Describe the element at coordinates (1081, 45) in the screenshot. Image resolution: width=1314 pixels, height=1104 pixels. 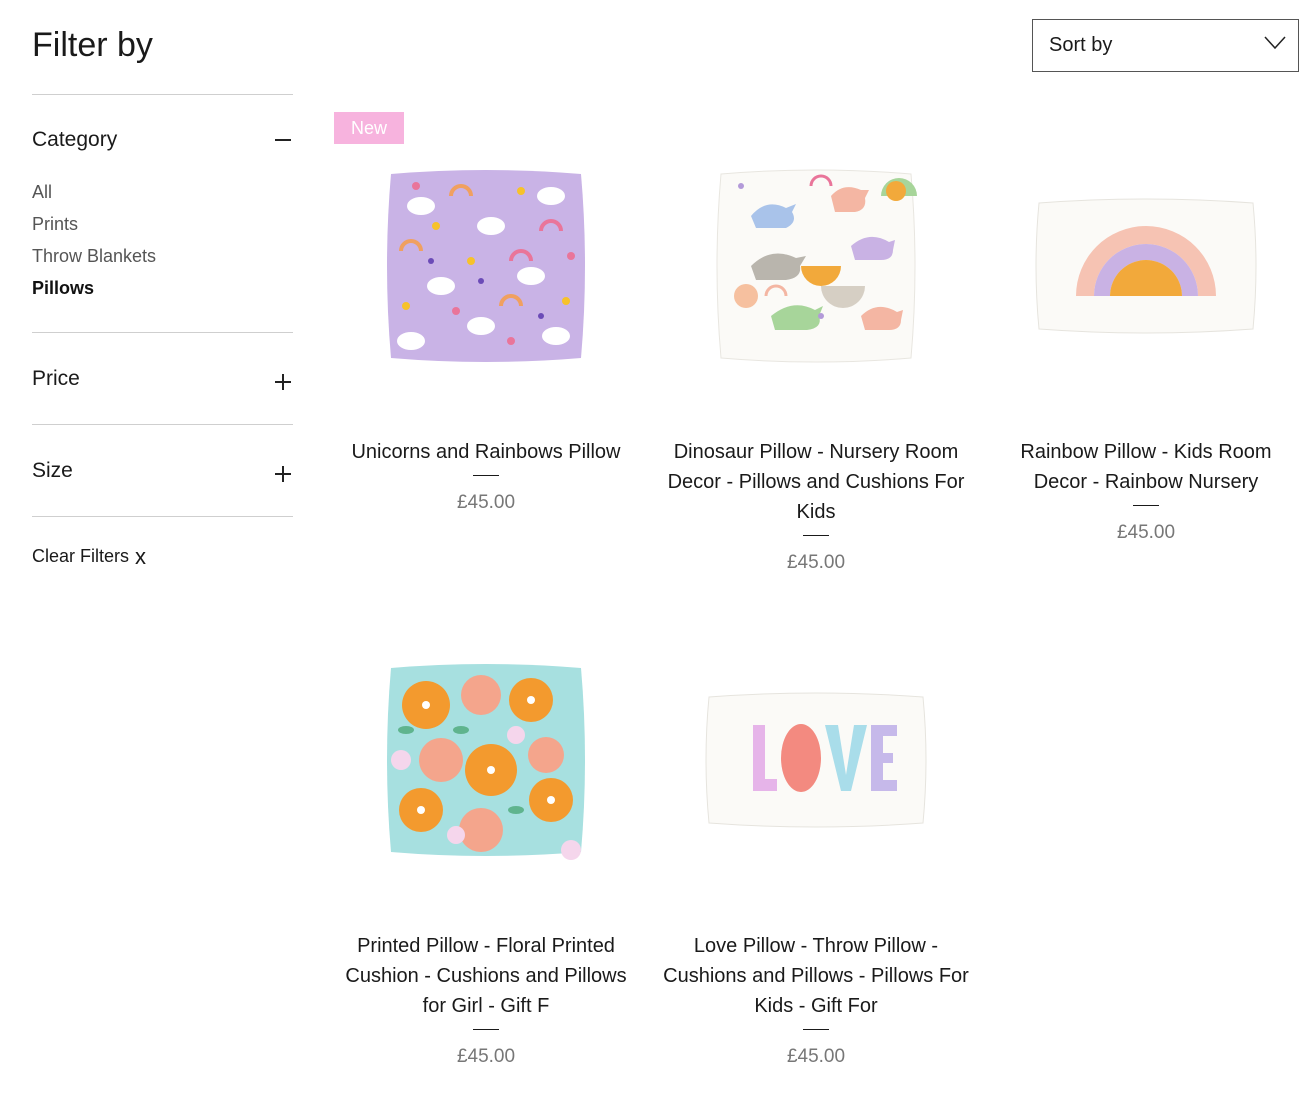
I see `sort-label: Sort by` at that location.